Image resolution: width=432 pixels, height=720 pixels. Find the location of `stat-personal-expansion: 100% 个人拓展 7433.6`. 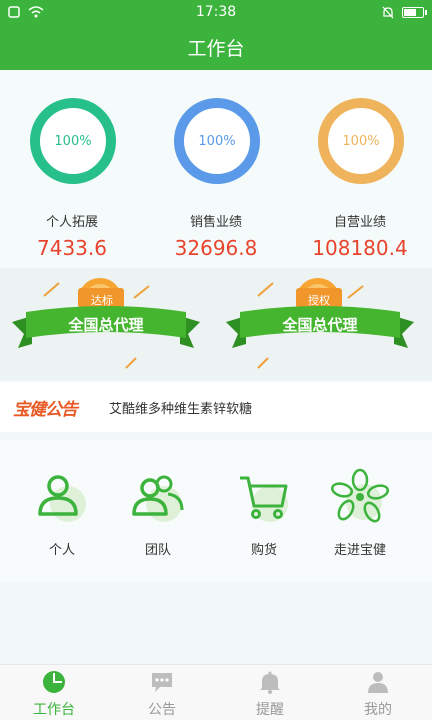

stat-personal-expansion: 100% 个人拓展 7433.6 is located at coordinates (72, 169).